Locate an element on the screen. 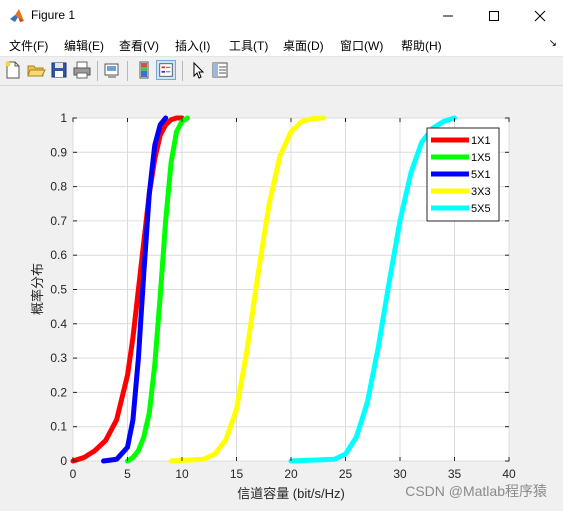 The image size is (563, 511). edit-plot-pointer-icon is located at coordinates (198, 70).